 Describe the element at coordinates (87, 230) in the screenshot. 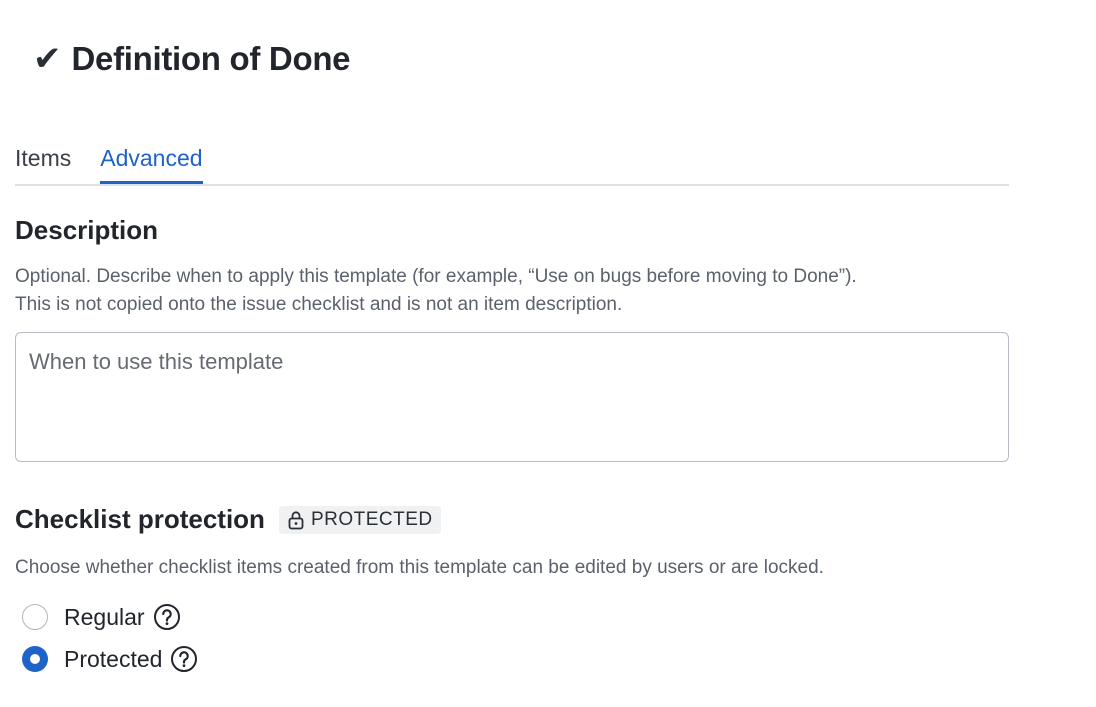

I see `description-heading: Description` at that location.